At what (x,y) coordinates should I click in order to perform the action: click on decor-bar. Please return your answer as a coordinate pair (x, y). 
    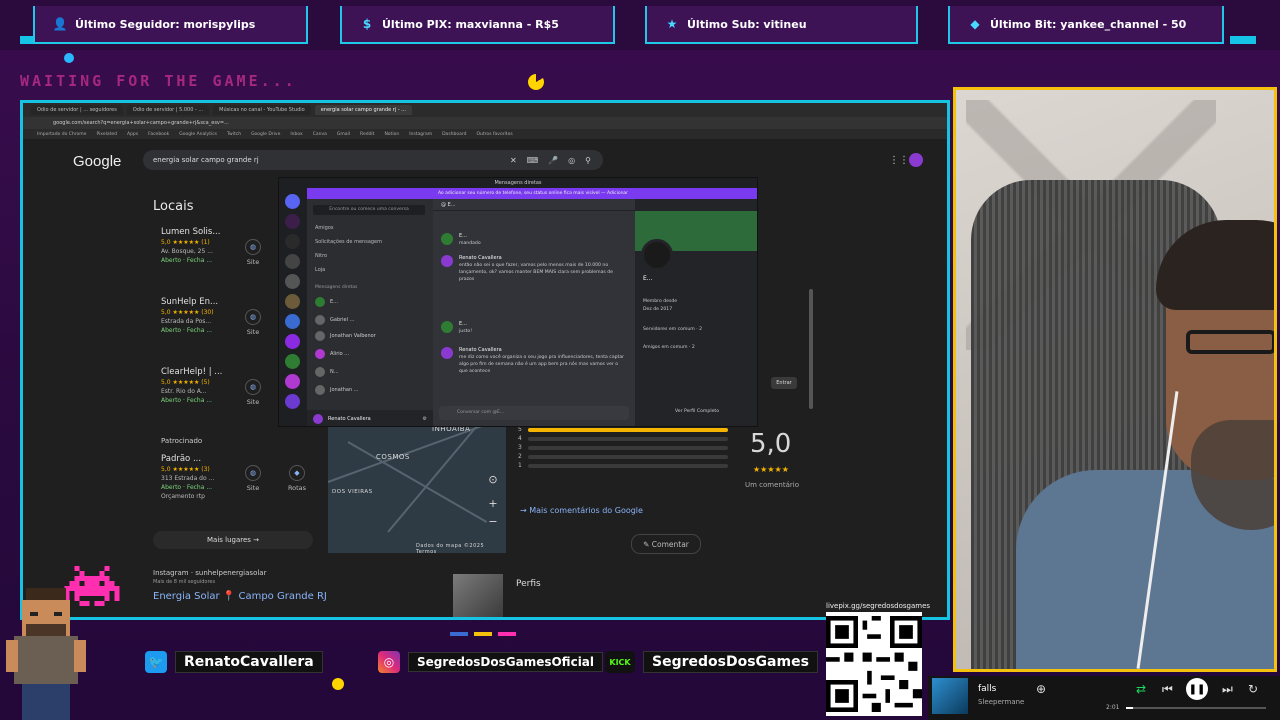
    Looking at the image, I should click on (507, 634).